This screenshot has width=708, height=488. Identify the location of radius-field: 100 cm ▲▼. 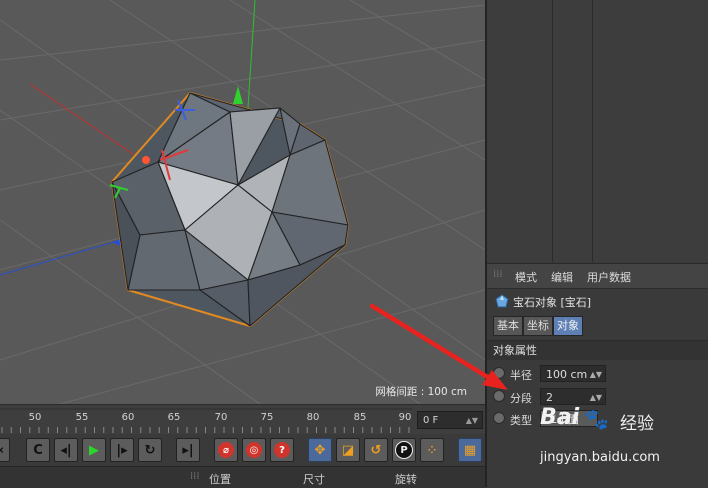
(573, 373).